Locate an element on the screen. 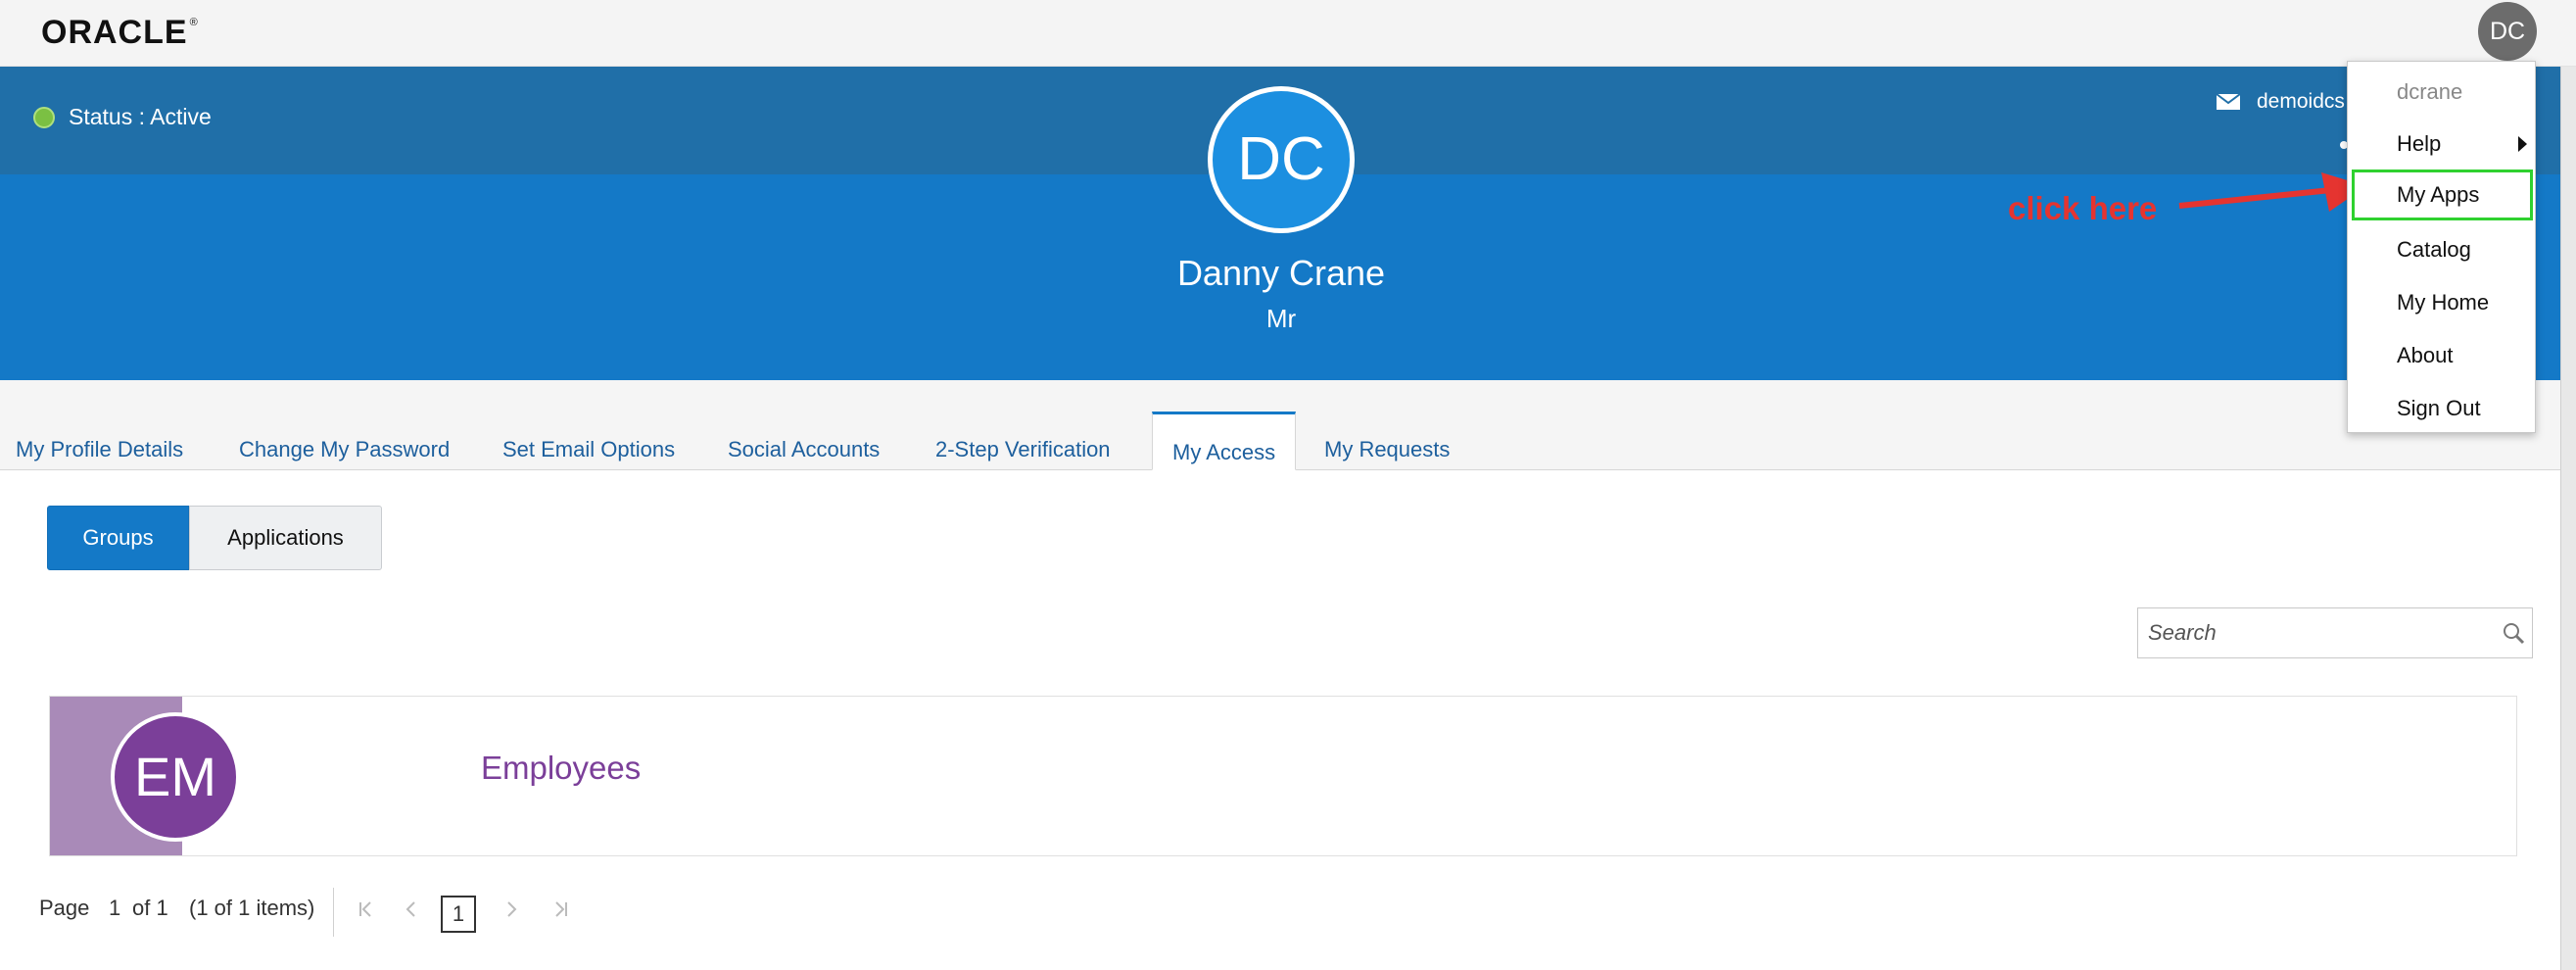 This screenshot has width=2576, height=970. menu-item-catalog: Catalog is located at coordinates (2442, 249).